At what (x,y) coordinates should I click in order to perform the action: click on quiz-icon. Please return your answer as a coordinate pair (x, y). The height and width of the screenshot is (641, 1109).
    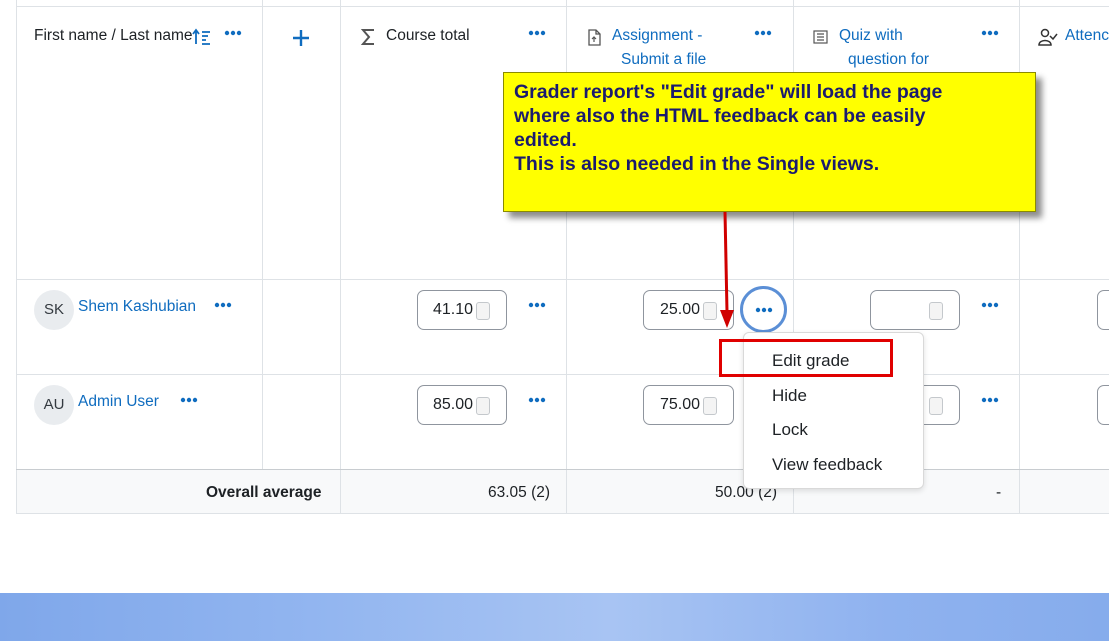
    Looking at the image, I should click on (820, 39).